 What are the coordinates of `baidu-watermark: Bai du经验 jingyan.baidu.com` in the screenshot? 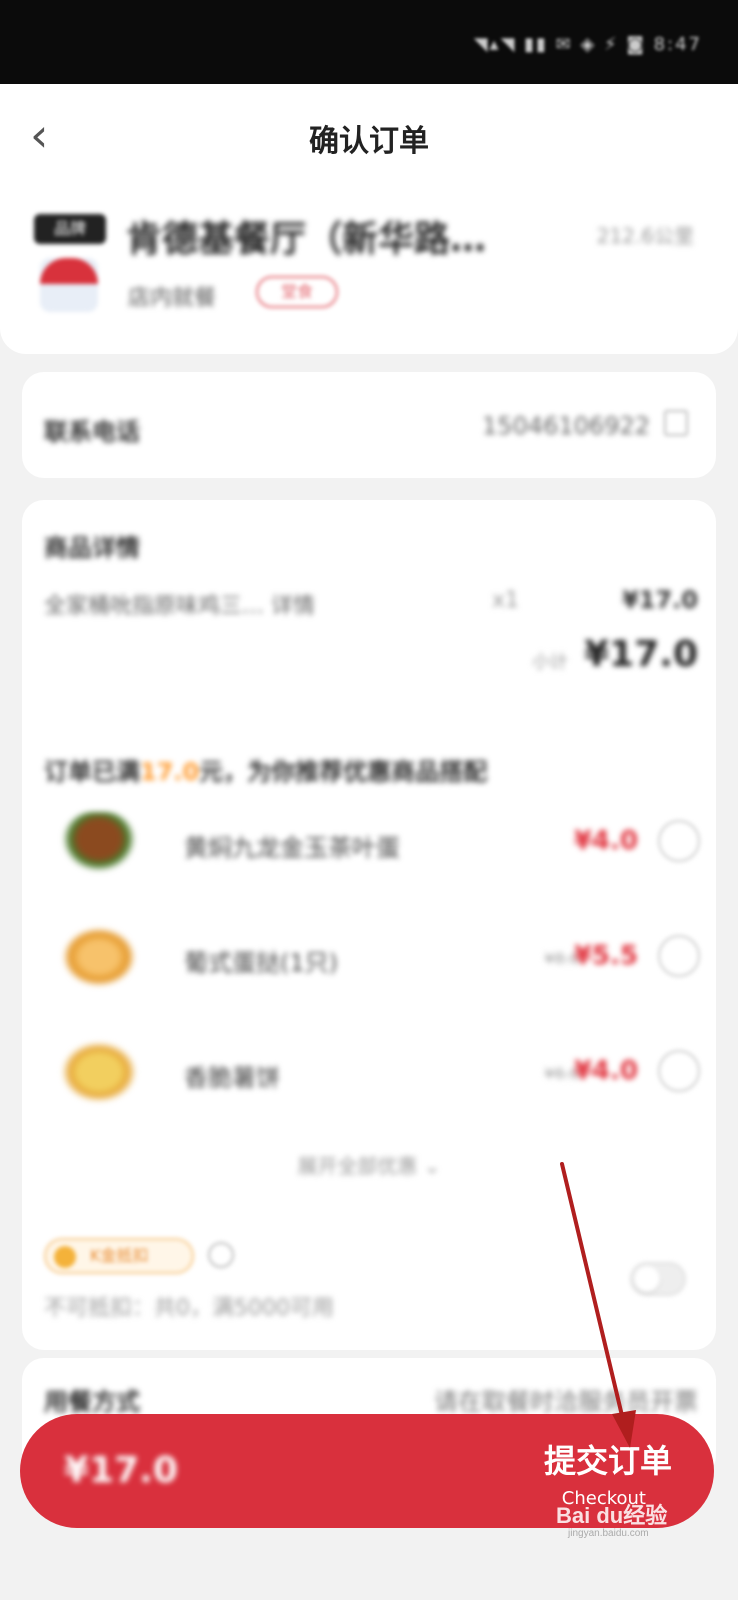 It's located at (612, 1518).